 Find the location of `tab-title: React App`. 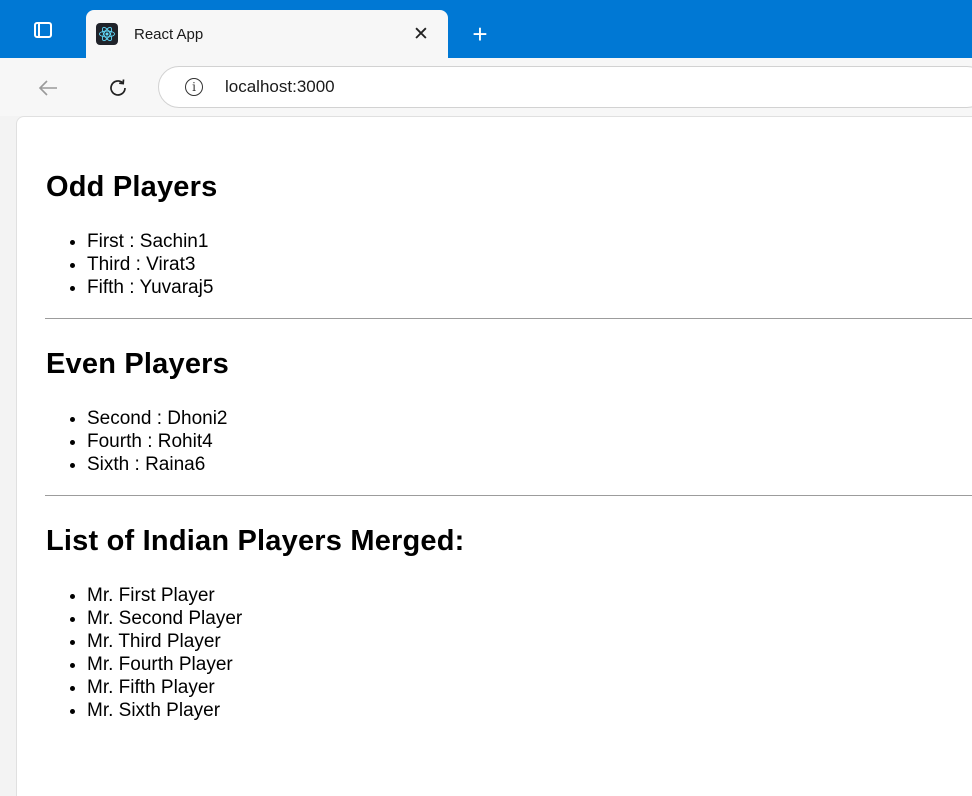

tab-title: React App is located at coordinates (169, 34).